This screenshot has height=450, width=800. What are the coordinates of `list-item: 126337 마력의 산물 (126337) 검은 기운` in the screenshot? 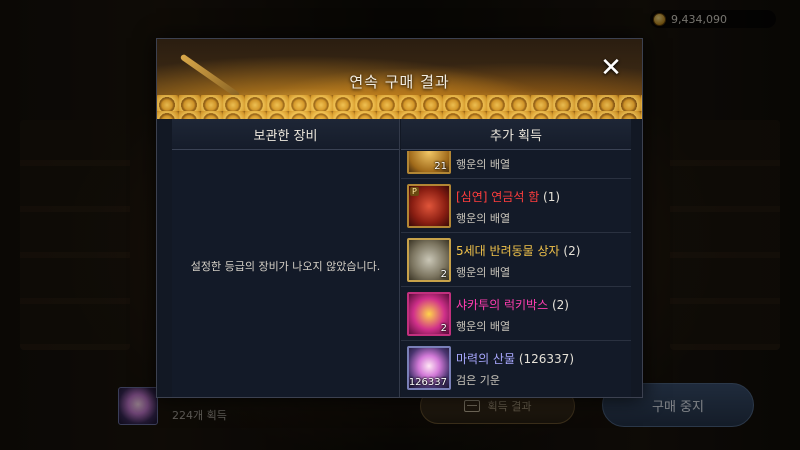 It's located at (516, 368).